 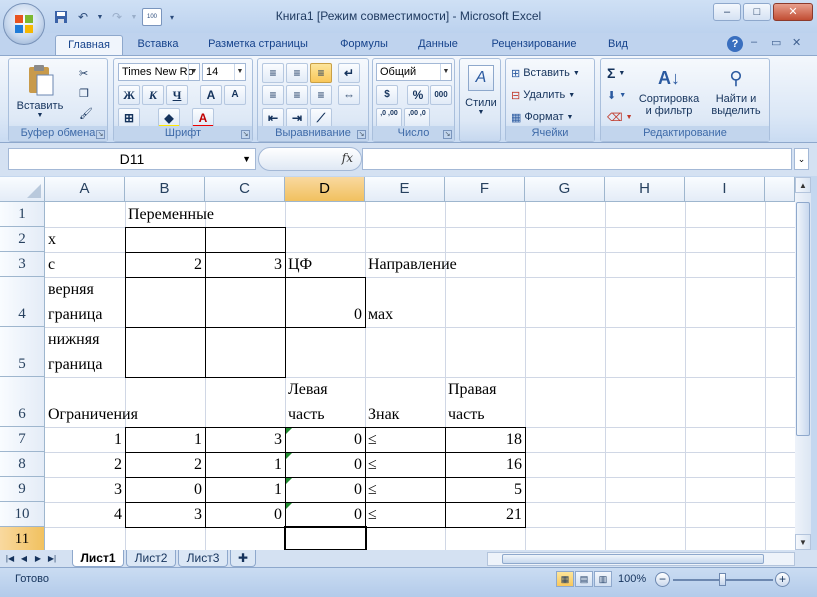 I want to click on merge-center-icon: ⇔, so click(x=349, y=95).